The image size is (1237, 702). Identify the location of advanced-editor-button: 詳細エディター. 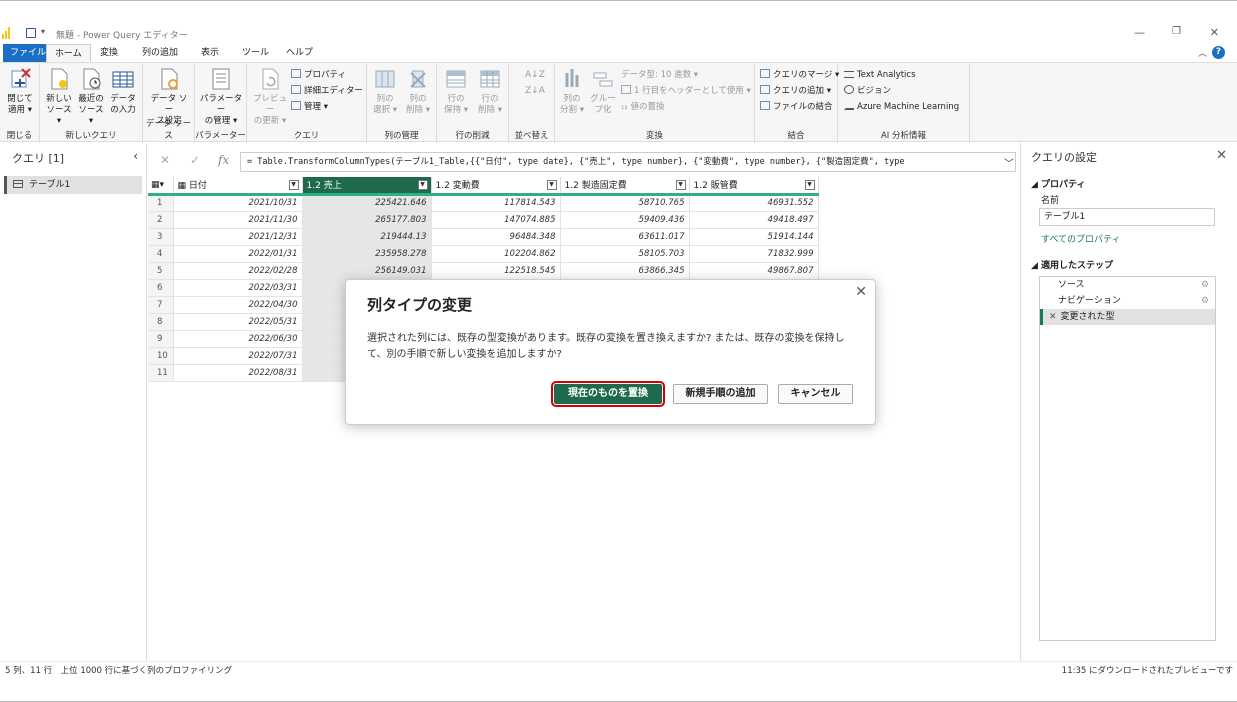
(327, 91).